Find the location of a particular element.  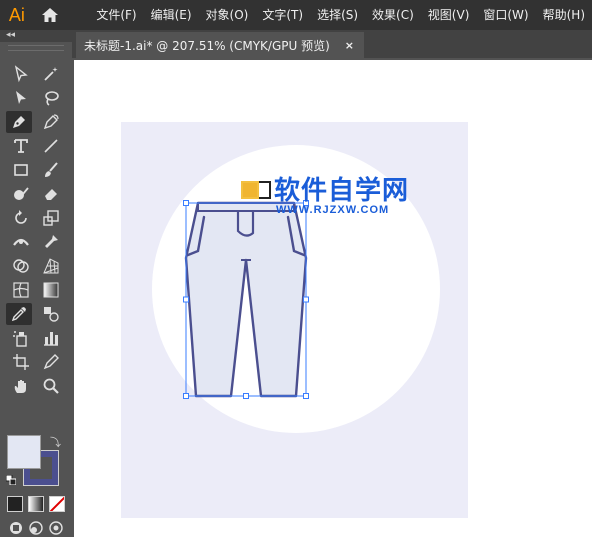

selection-tool-icon is located at coordinates (21, 74).